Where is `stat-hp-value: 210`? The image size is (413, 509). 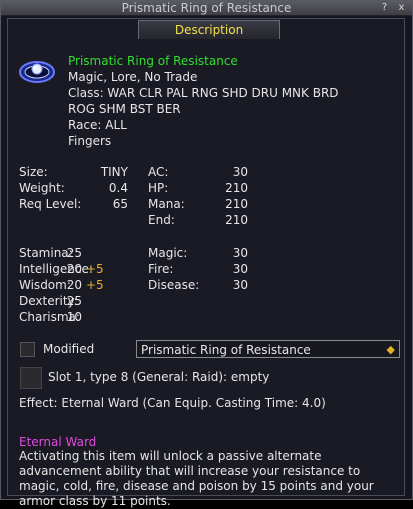
stat-hp-value: 210 is located at coordinates (236, 188).